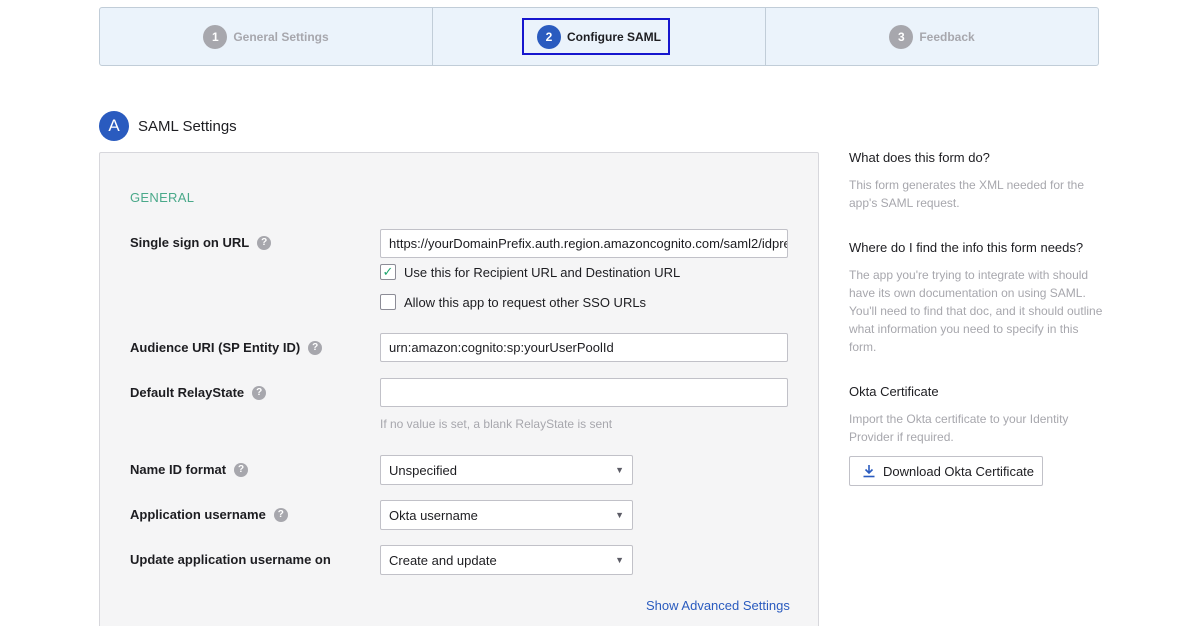 The height and width of the screenshot is (626, 1196). What do you see at coordinates (443, 560) in the screenshot?
I see `update-username-value: Create and update` at bounding box center [443, 560].